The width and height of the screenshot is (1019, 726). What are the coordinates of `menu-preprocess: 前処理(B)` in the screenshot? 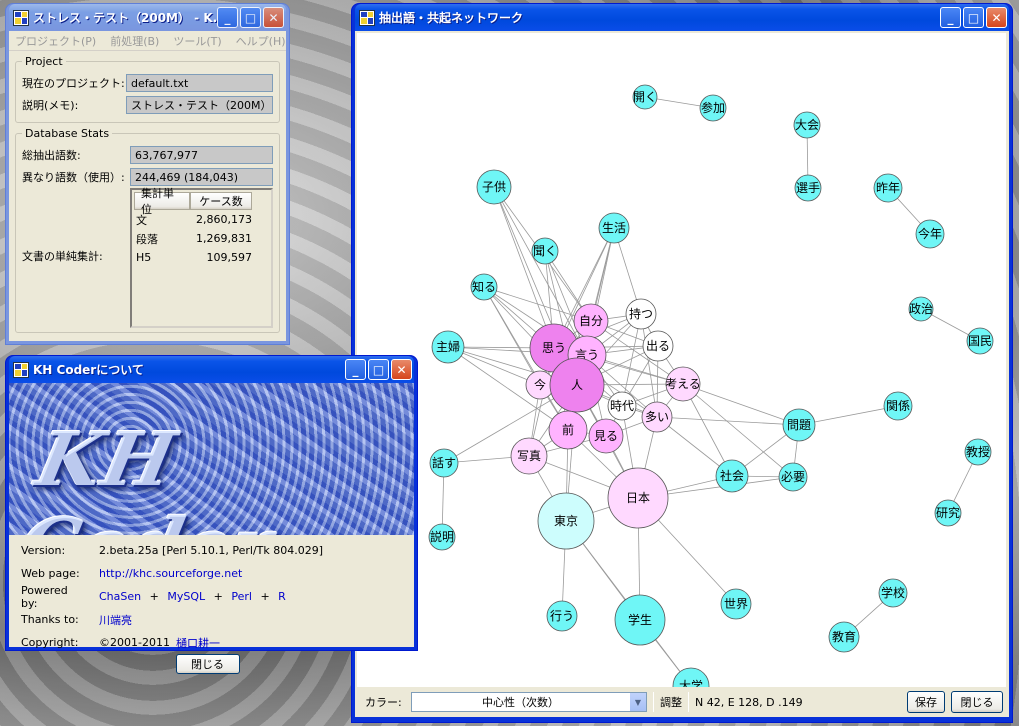 It's located at (134, 41).